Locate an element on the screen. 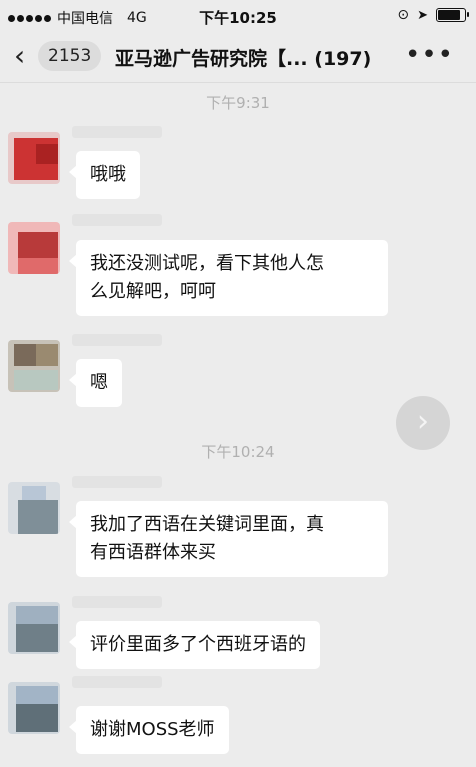 The image size is (476, 767). message-text: 评价里面多了个西班牙语的 is located at coordinates (198, 644).